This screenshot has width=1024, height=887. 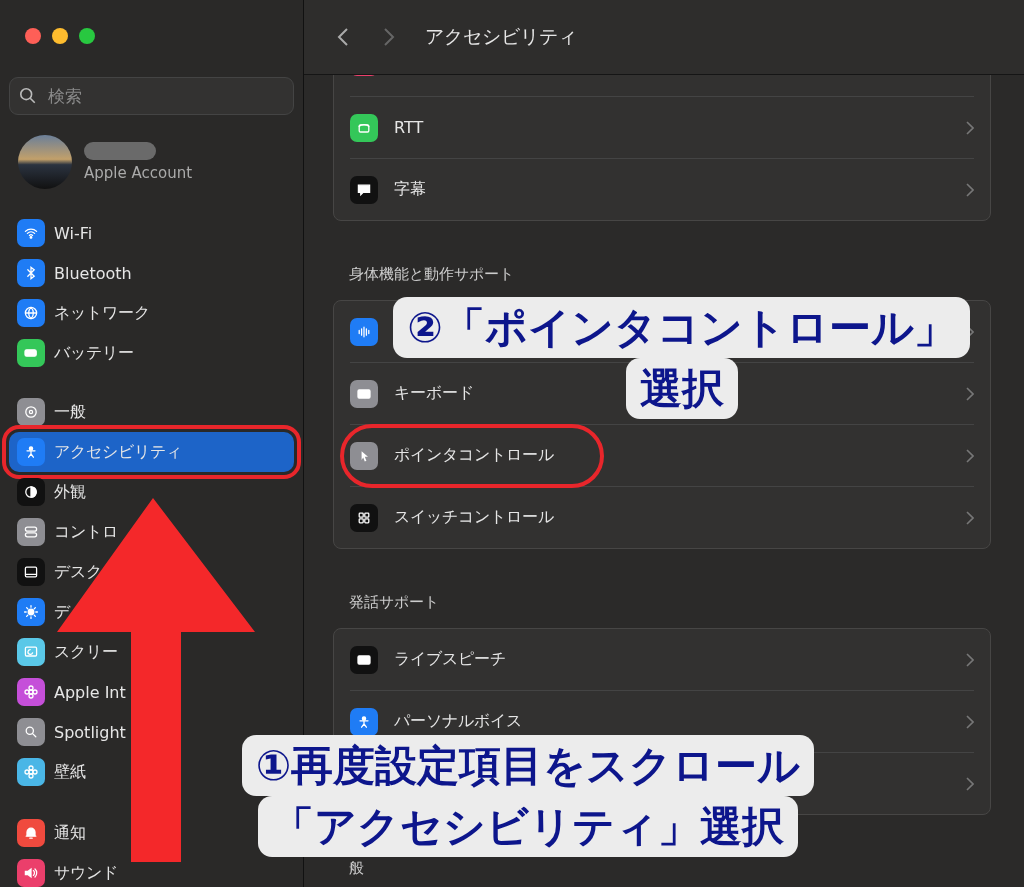 What do you see at coordinates (681, 388) in the screenshot?
I see `callout-tooltip: 選択` at bounding box center [681, 388].